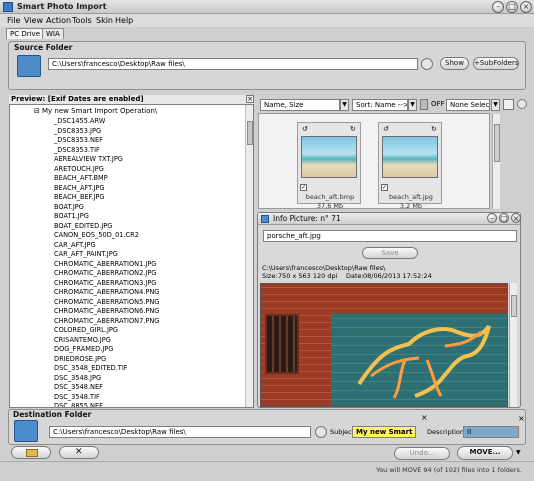 The height and width of the screenshot is (481, 534). I want to click on list-item: ARETOUCH.JPG, so click(79, 170).